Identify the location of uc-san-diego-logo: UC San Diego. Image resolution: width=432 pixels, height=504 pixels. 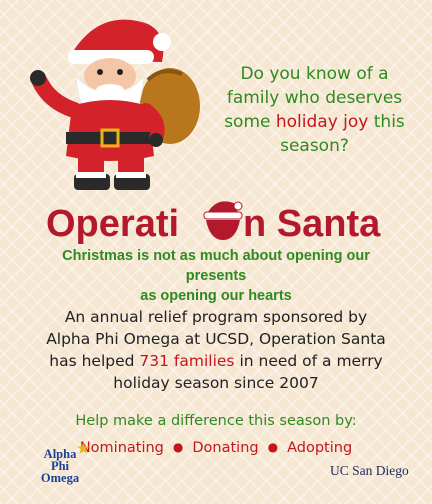
(369, 470).